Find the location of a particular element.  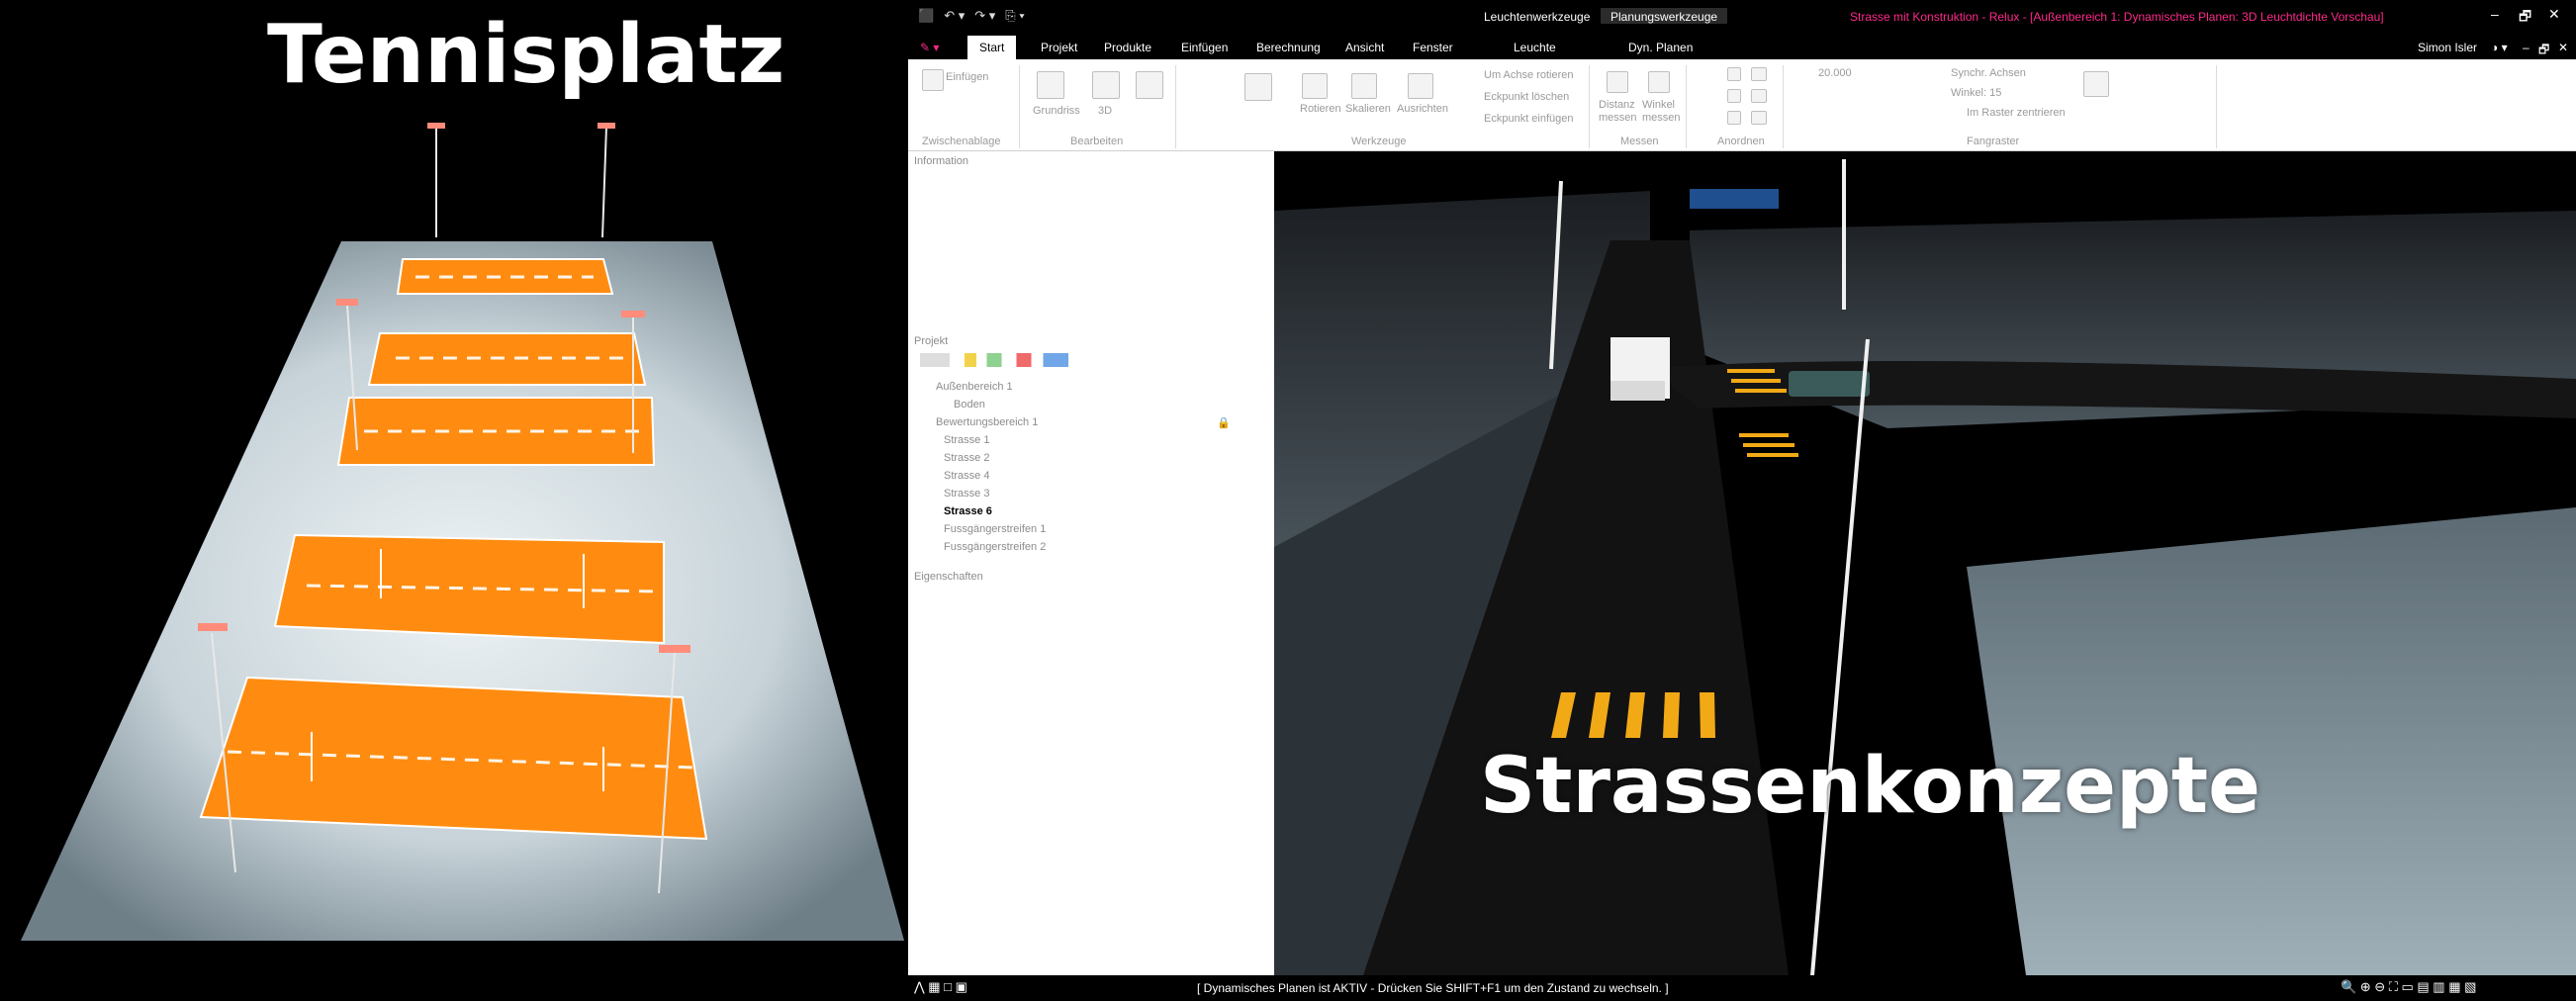

tree-item-bewertungsbereich: Bewertungsbereich 1 is located at coordinates (987, 422).